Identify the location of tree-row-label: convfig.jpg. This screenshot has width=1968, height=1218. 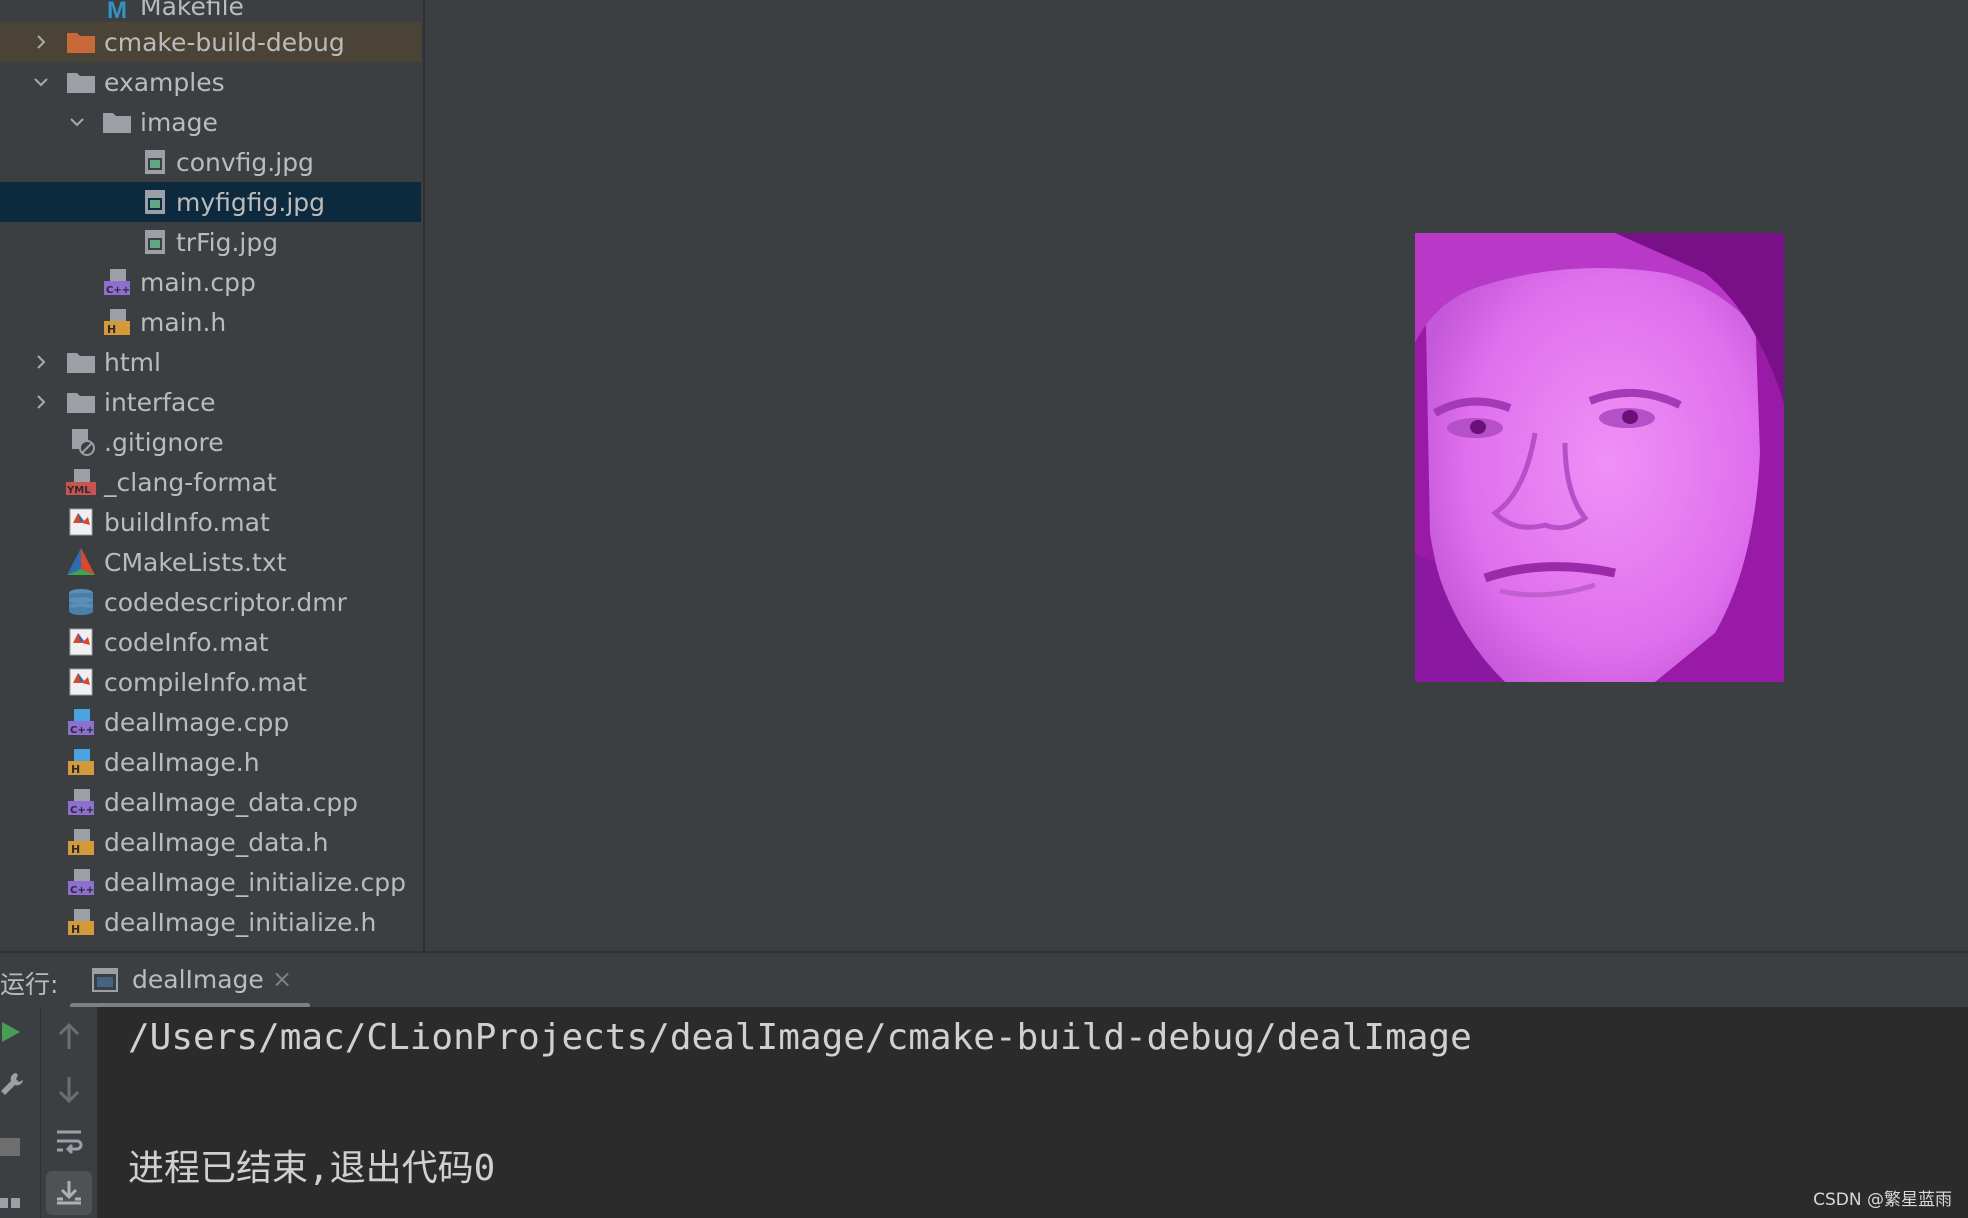
(245, 162).